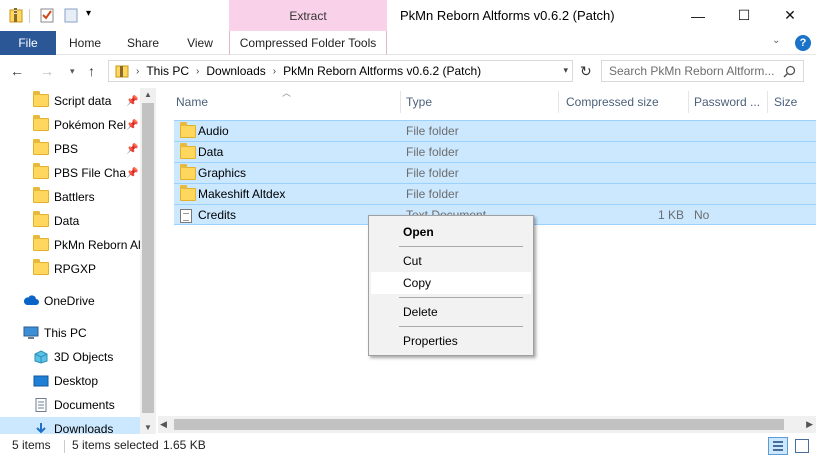 Image resolution: width=816 pixels, height=457 pixels. What do you see at coordinates (90, 125) in the screenshot?
I see `nav-item-label: Pokémon Rel` at bounding box center [90, 125].